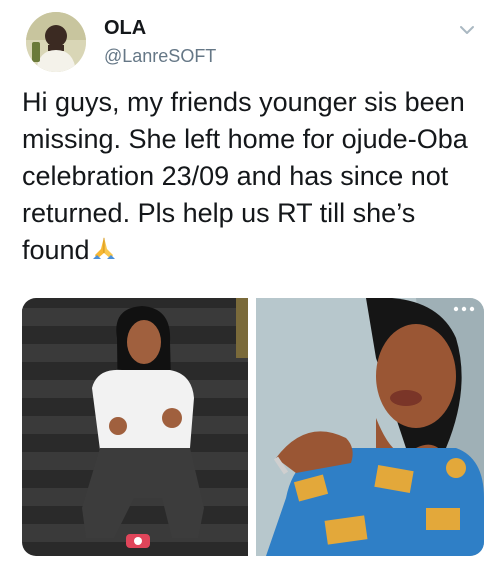  What do you see at coordinates (160, 28) in the screenshot?
I see `display-name: OLA` at bounding box center [160, 28].